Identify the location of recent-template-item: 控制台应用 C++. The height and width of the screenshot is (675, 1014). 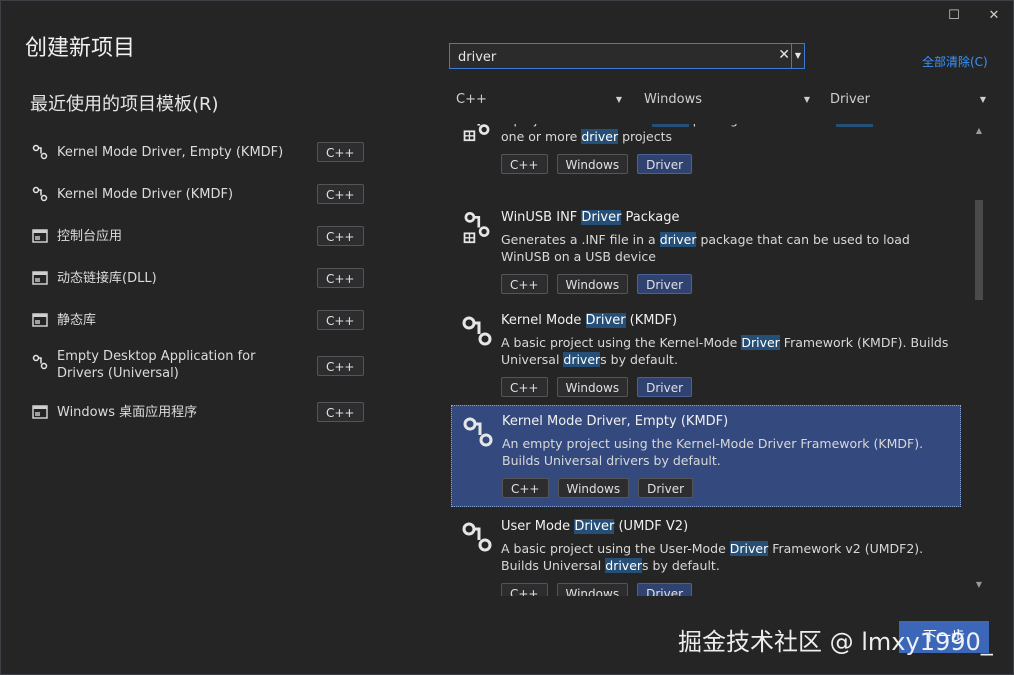
(200, 237).